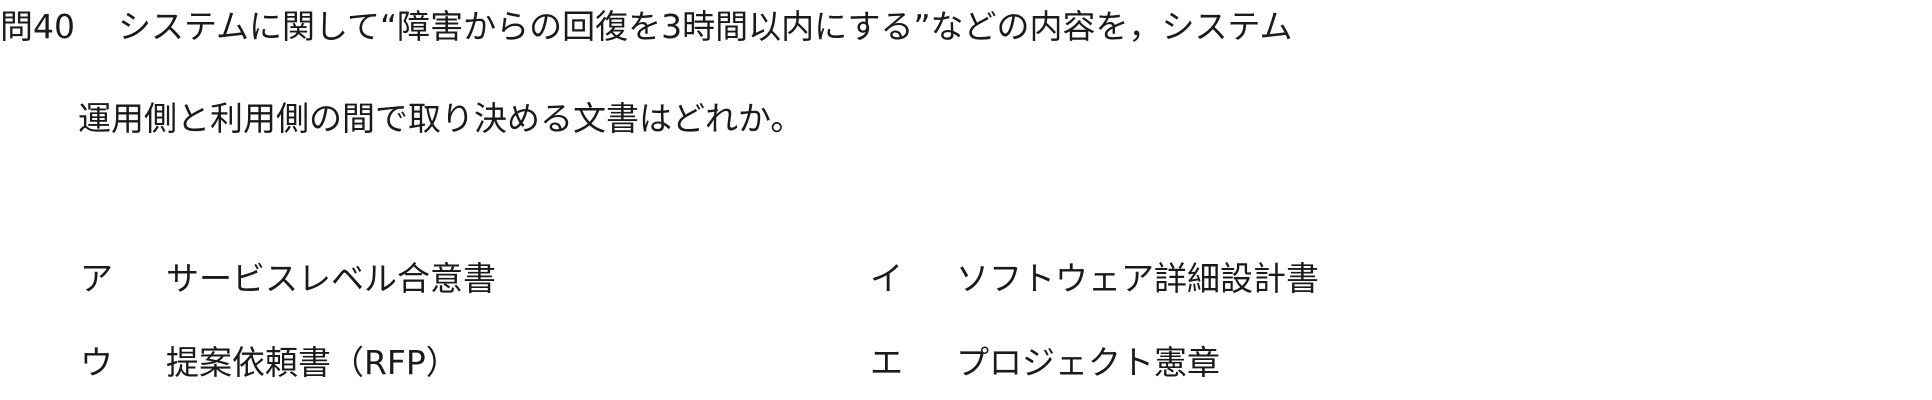  Describe the element at coordinates (37, 26) in the screenshot. I see `question-number: 問40` at that location.